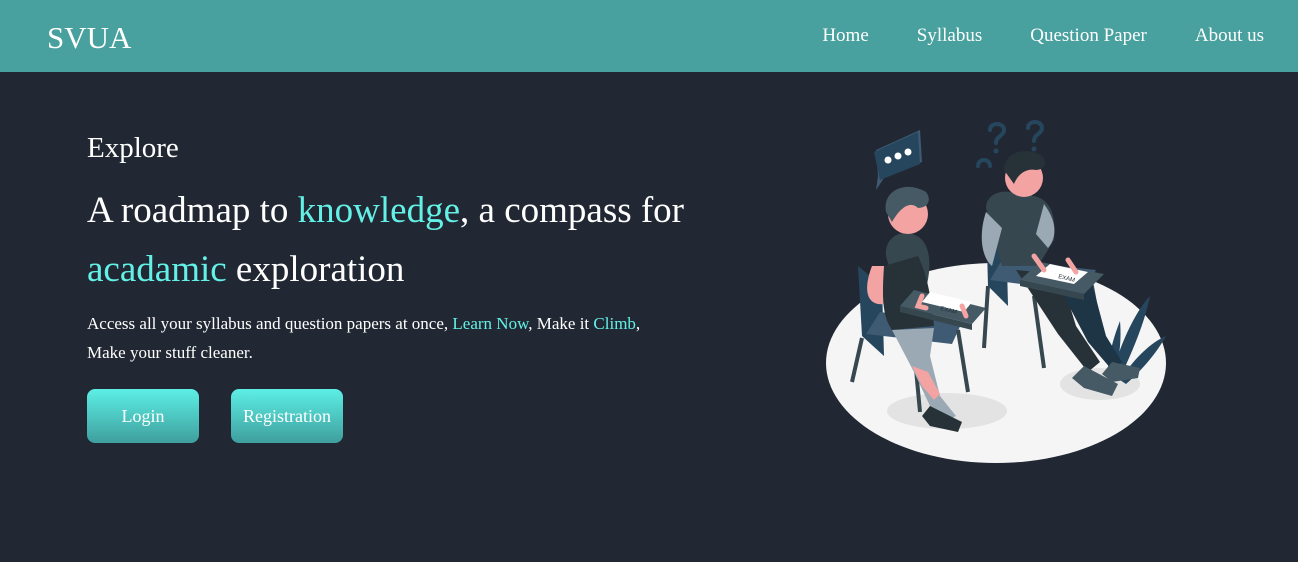  What do you see at coordinates (315, 269) in the screenshot?
I see `headline-text: exploration` at bounding box center [315, 269].